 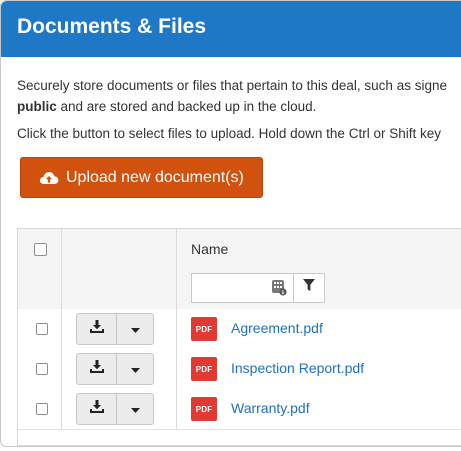 What do you see at coordinates (239, 289) in the screenshot?
I see `grid-filter-row: $` at bounding box center [239, 289].